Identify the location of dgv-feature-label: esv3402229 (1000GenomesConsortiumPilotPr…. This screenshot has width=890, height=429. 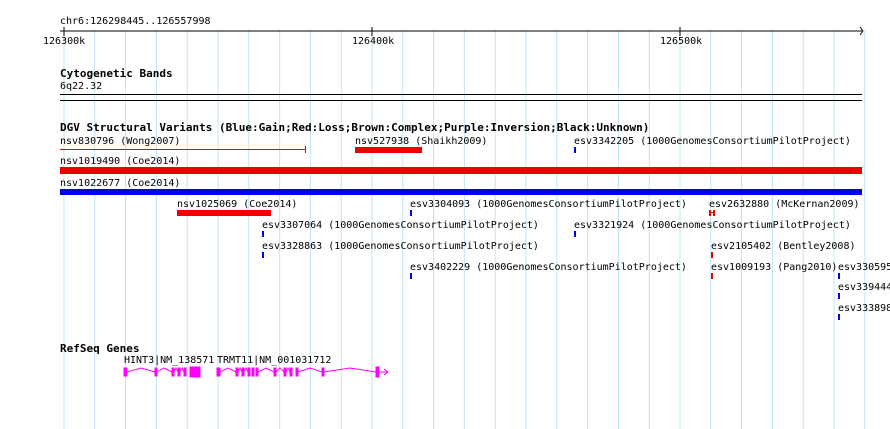
(548, 267).